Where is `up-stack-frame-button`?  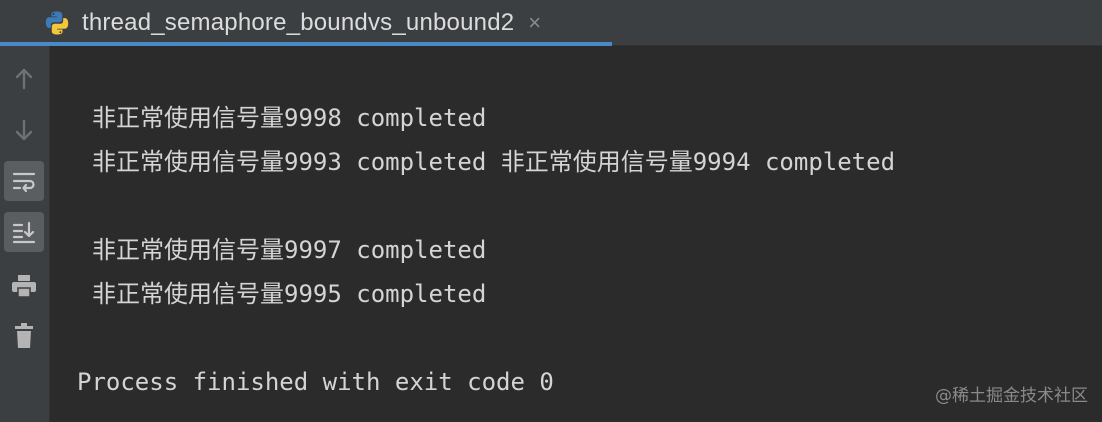 up-stack-frame-button is located at coordinates (24, 79).